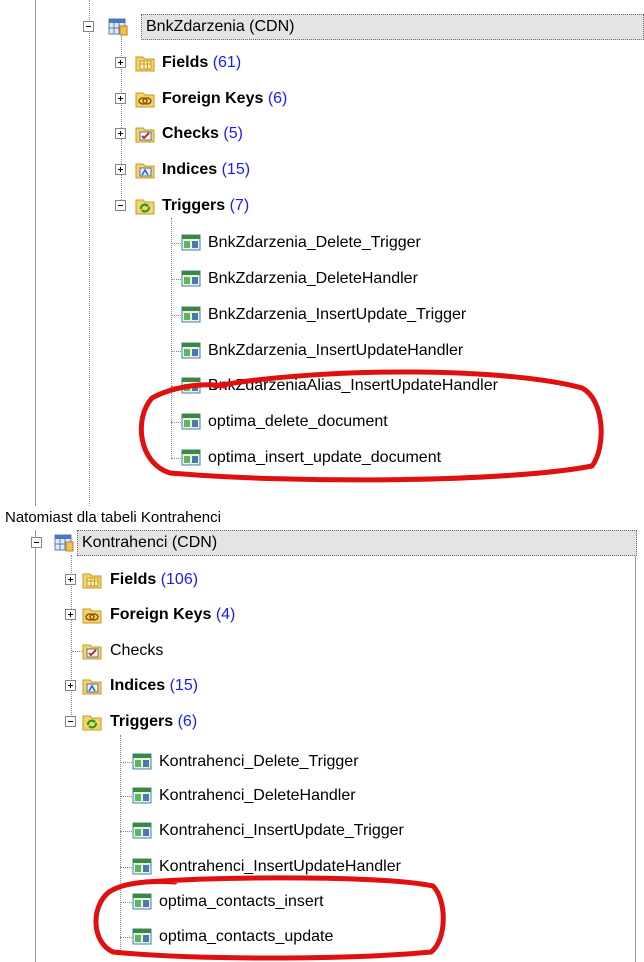  Describe the element at coordinates (240, 205) in the screenshot. I see `group-count: (7)` at that location.